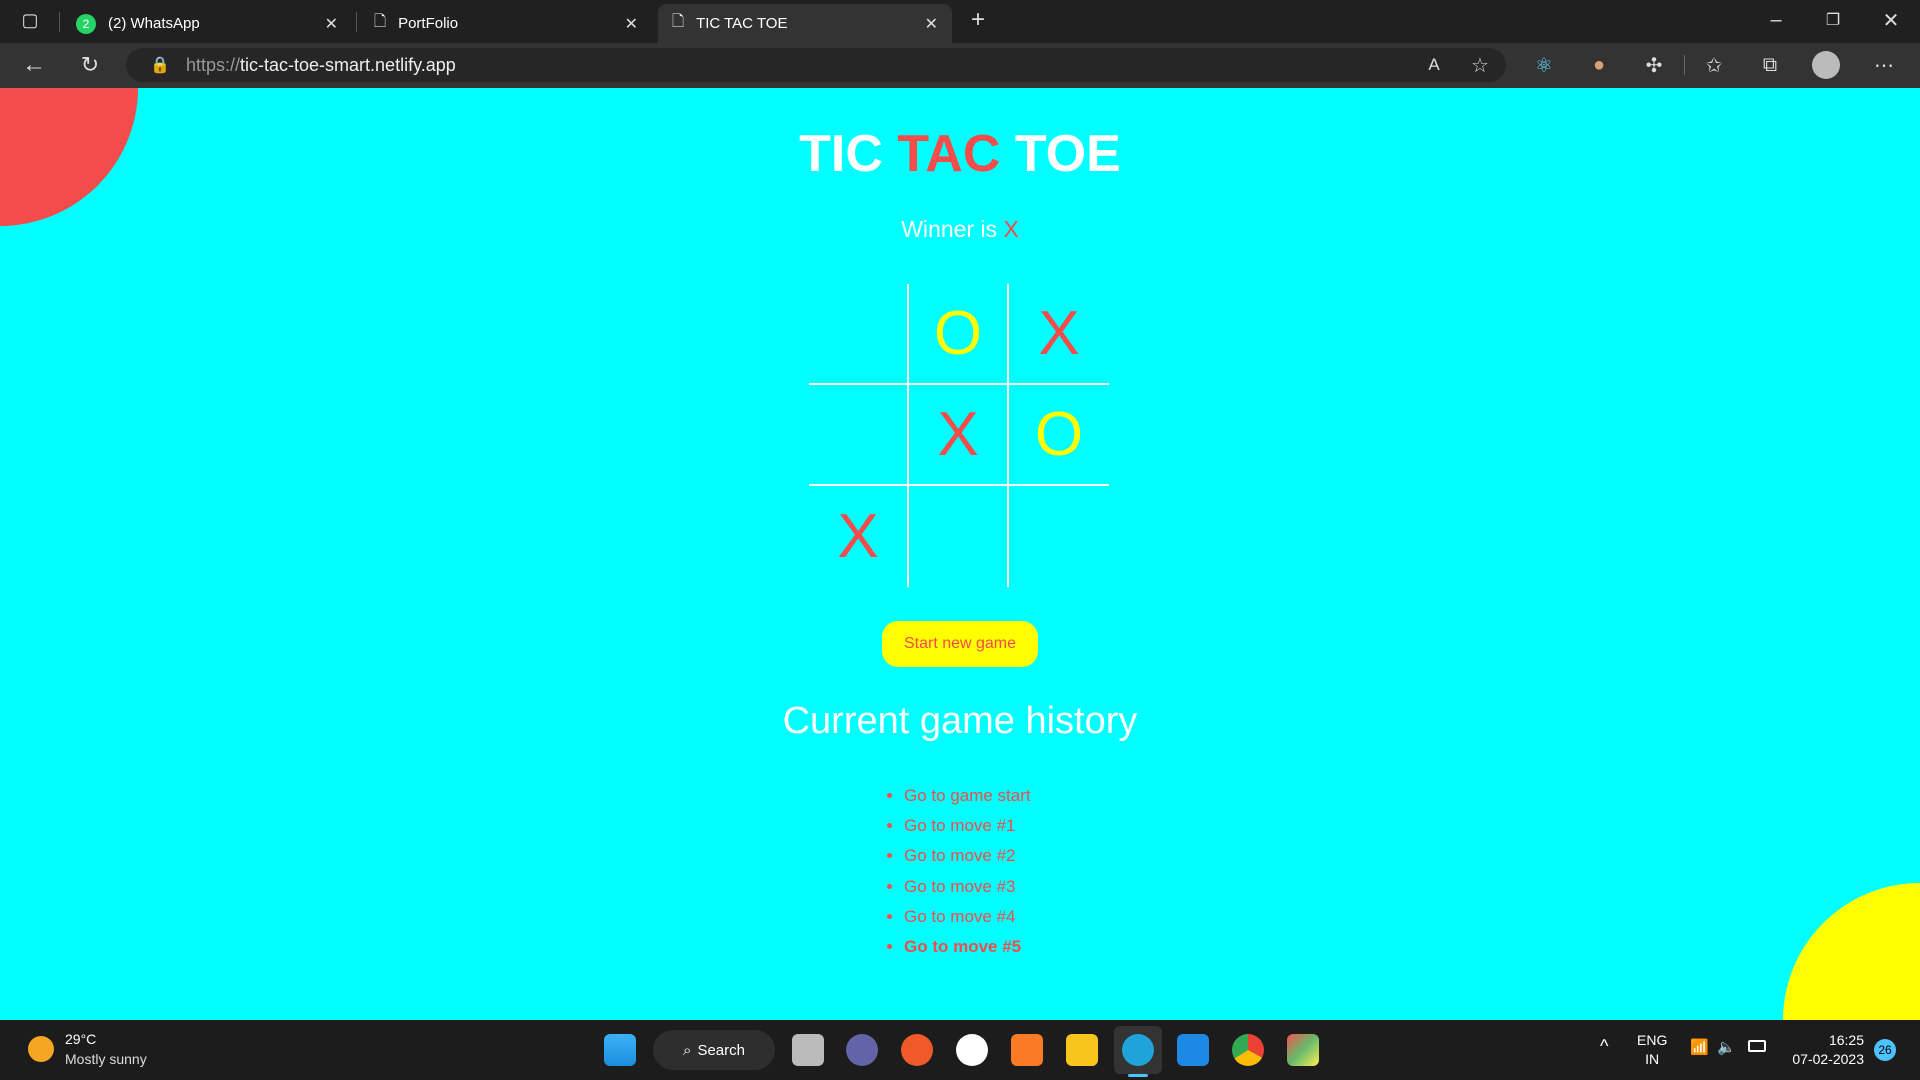 The height and width of the screenshot is (1080, 1920). I want to click on task-view-icon, so click(808, 1050).